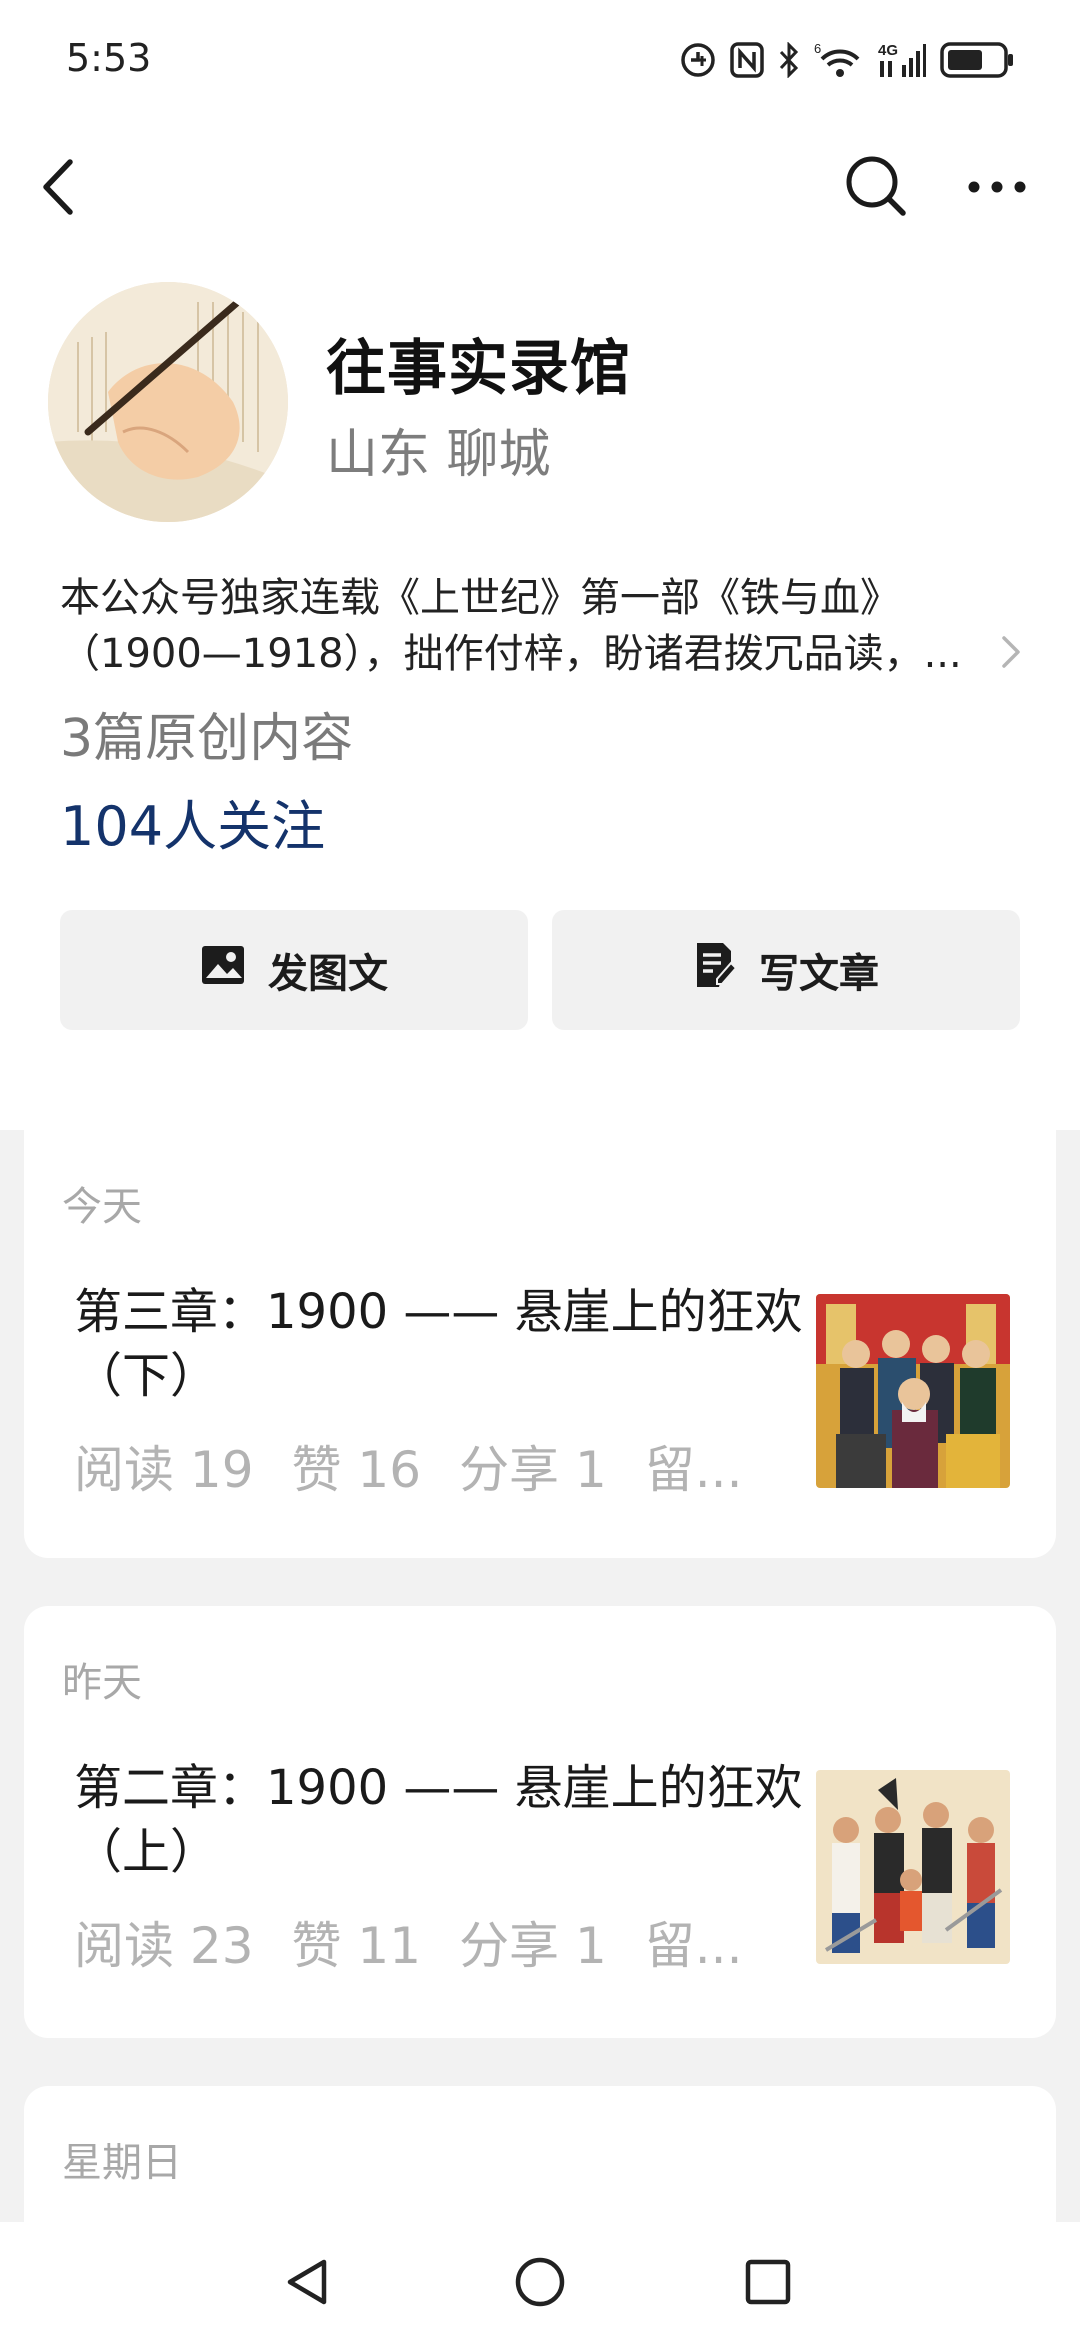 The image size is (1080, 2340). What do you see at coordinates (109, 58) in the screenshot?
I see `status-time: 5:53` at bounding box center [109, 58].